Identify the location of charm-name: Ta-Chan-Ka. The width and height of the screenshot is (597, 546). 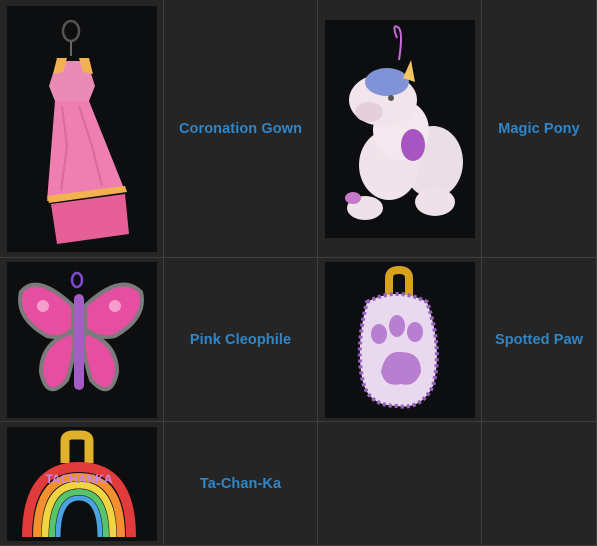
(240, 484).